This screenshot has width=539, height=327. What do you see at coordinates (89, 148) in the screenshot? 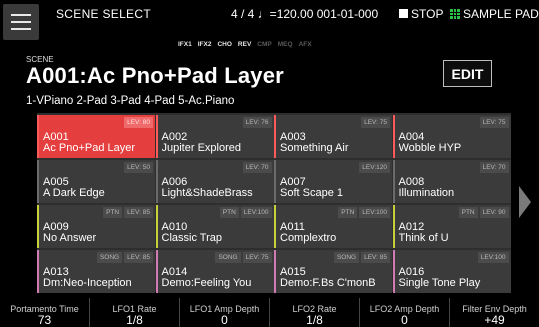
I see `scene-name: Ac Pno+Pad Layer` at bounding box center [89, 148].